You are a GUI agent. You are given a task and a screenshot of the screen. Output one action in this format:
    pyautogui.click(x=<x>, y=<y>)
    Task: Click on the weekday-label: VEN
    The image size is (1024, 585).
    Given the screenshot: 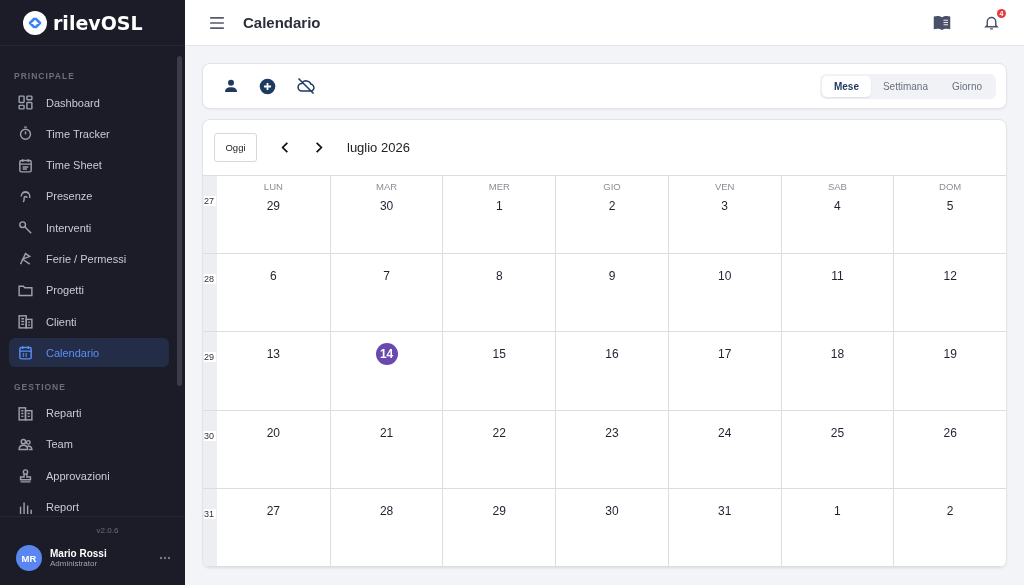 What is the action you would take?
    pyautogui.click(x=724, y=186)
    